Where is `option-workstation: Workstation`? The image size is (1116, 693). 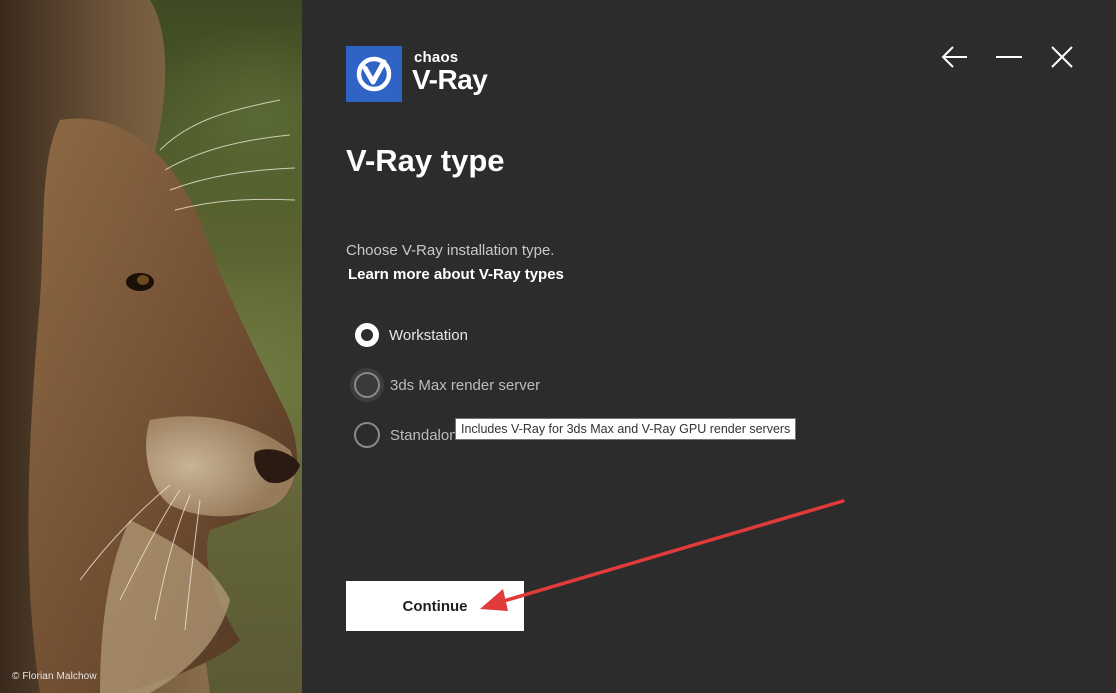
option-workstation: Workstation is located at coordinates (411, 335).